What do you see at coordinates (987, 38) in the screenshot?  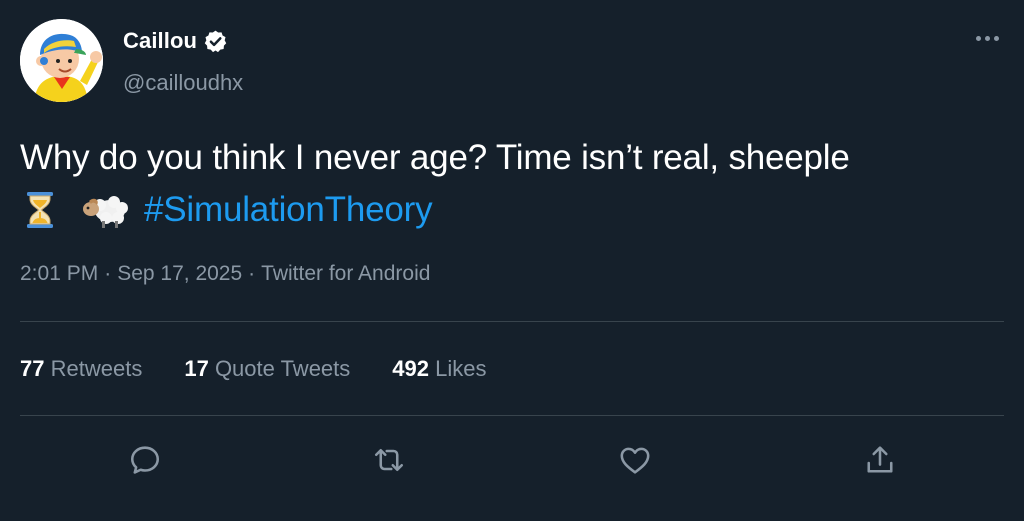 I see `more-options-icon` at bounding box center [987, 38].